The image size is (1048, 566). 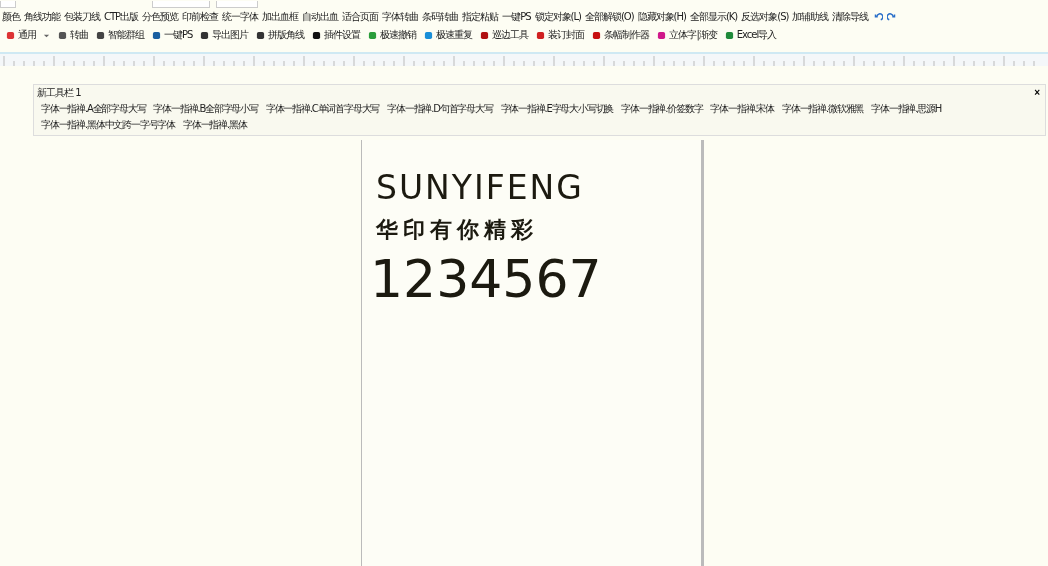 What do you see at coordinates (122, 35) in the screenshot?
I see `toolbar-button: 智能群组` at bounding box center [122, 35].